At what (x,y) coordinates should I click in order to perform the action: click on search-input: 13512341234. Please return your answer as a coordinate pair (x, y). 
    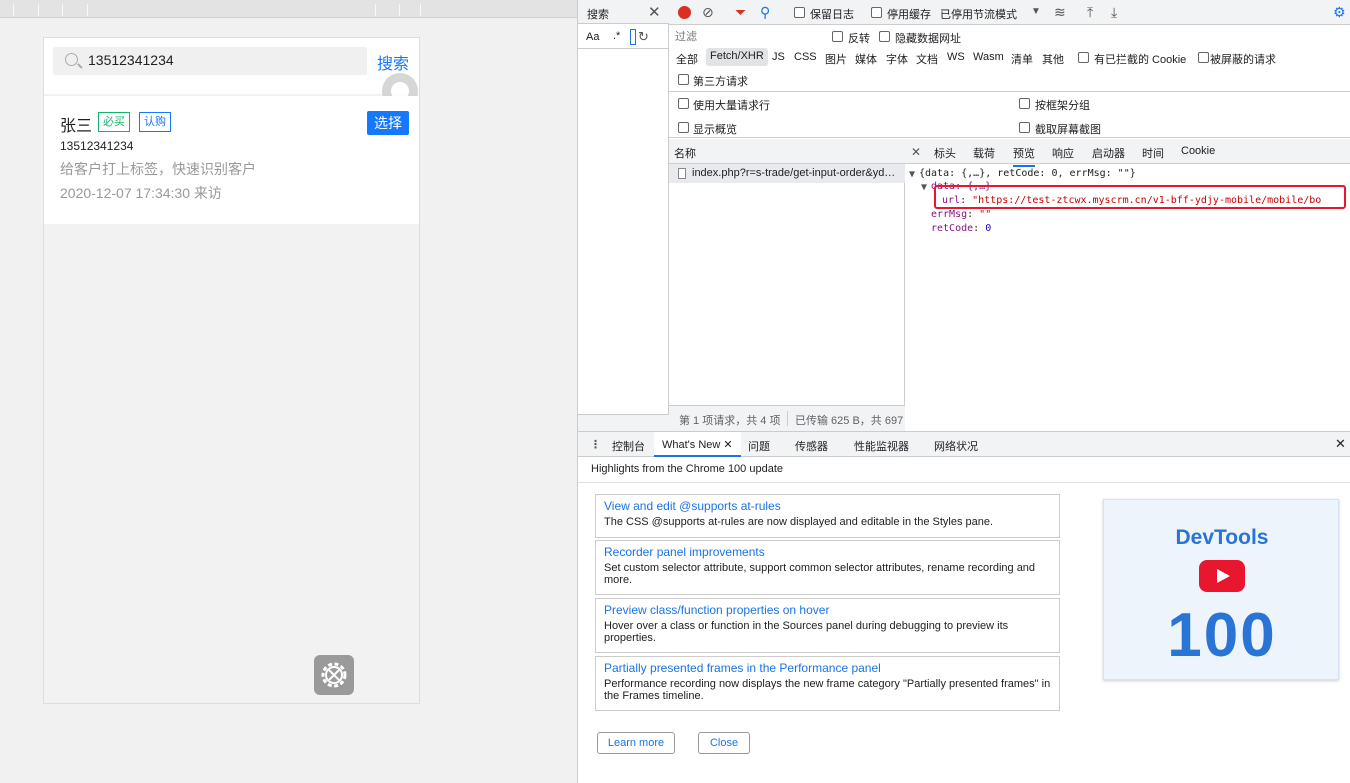
    Looking at the image, I should click on (210, 61).